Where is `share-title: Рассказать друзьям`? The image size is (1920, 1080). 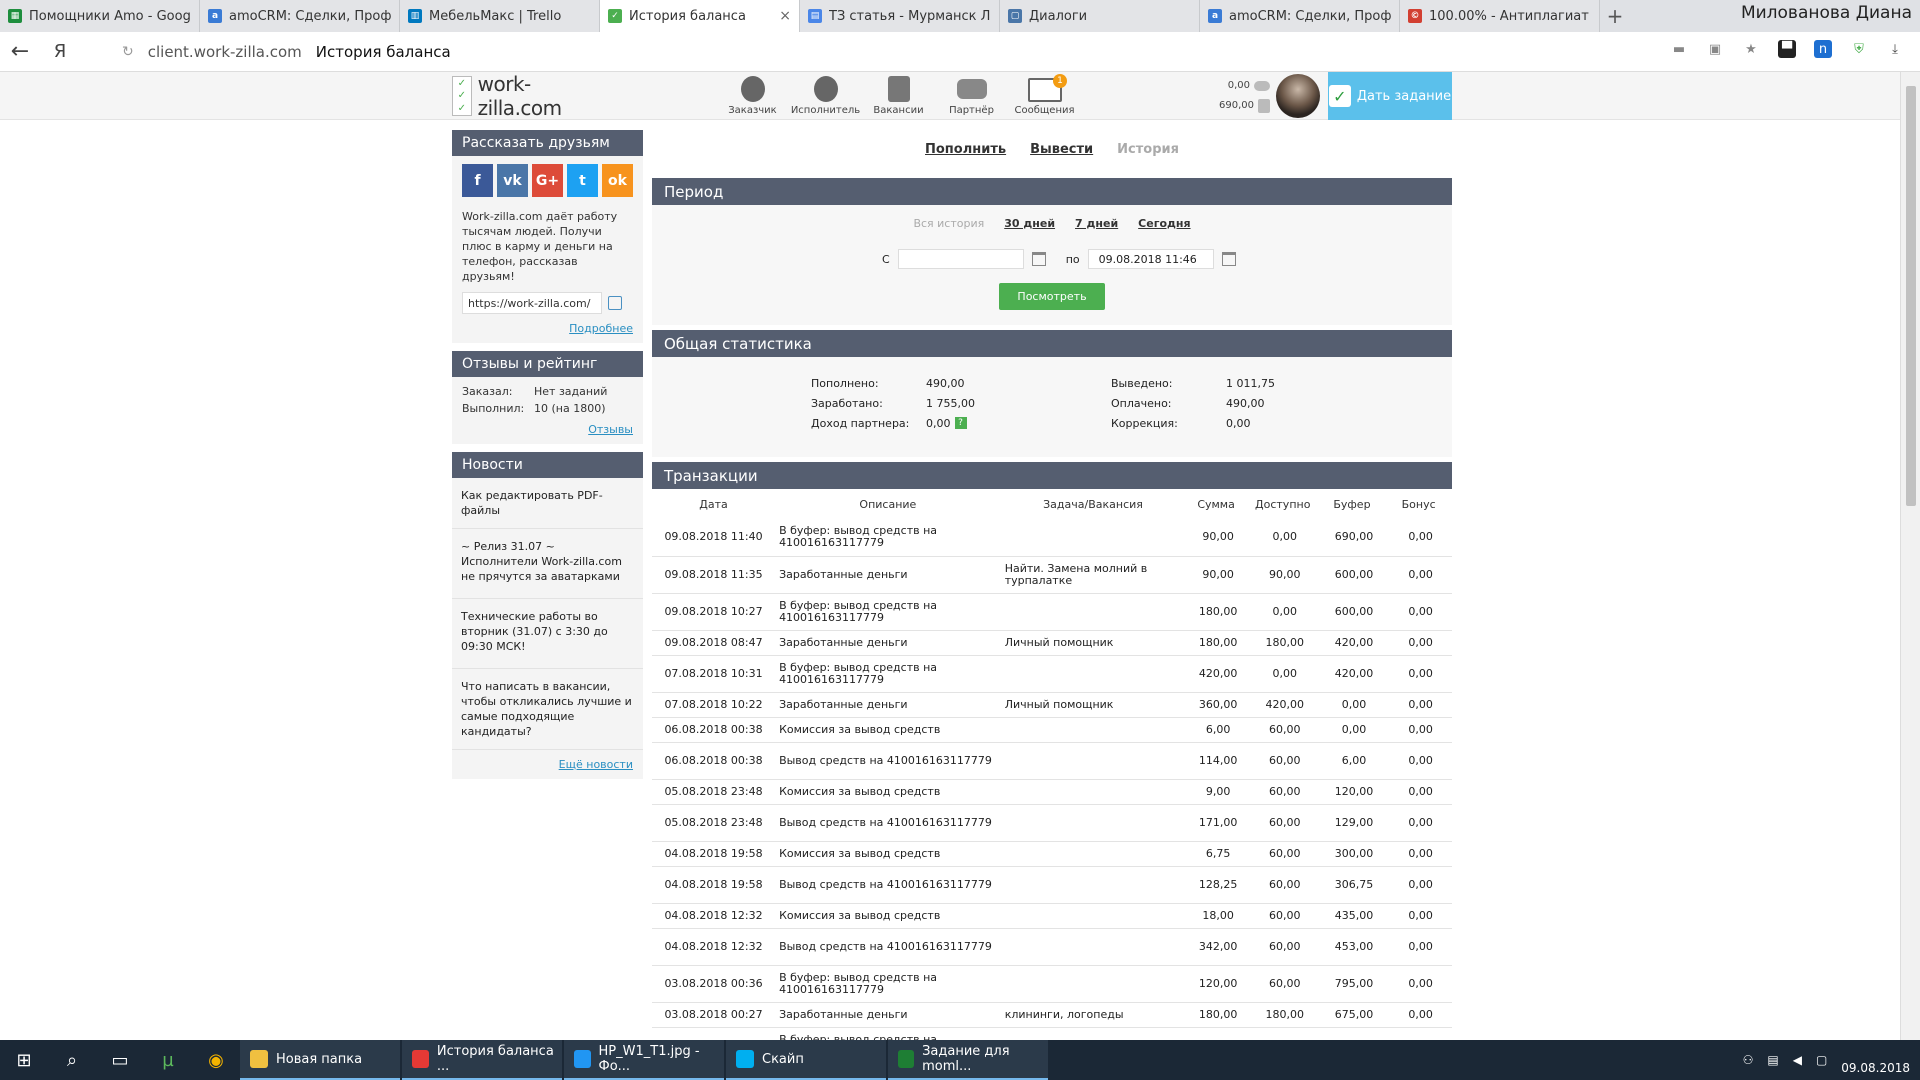 share-title: Рассказать друзьям is located at coordinates (547, 143).